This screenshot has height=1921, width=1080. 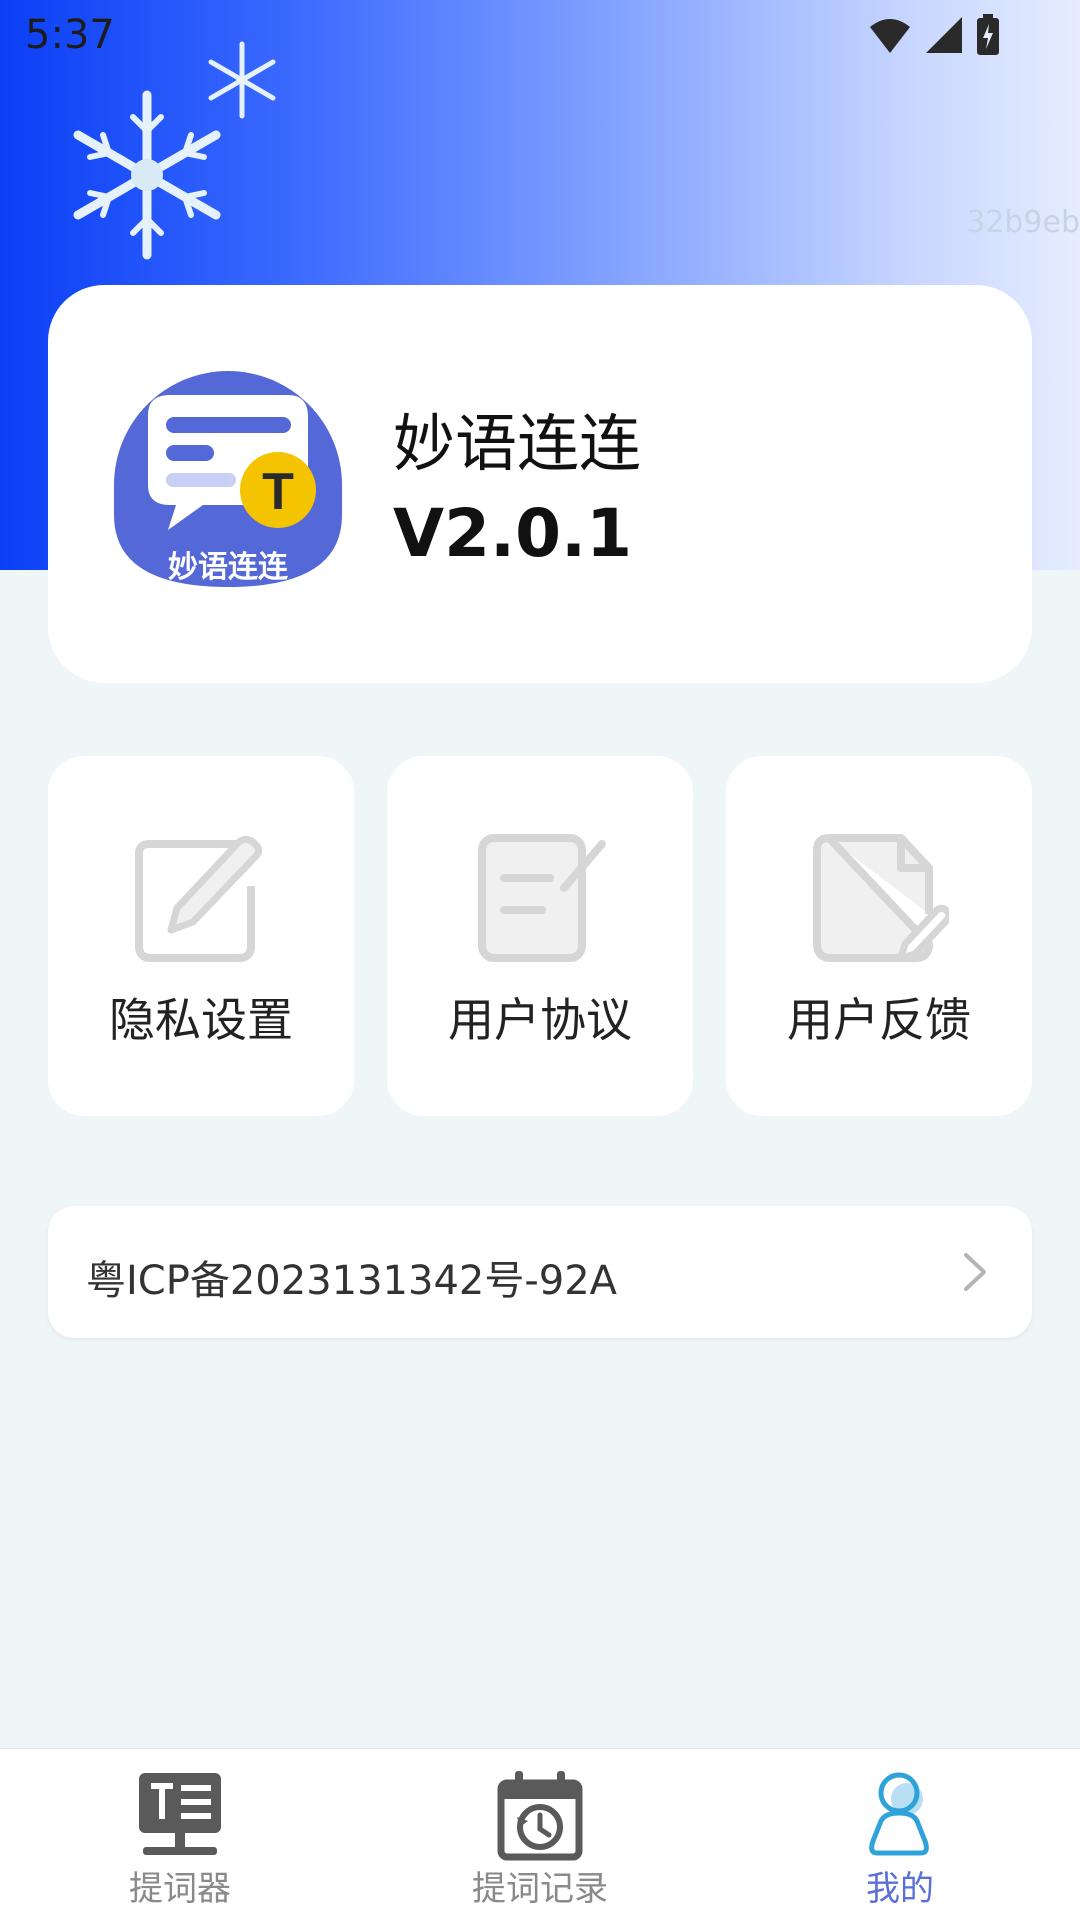 I want to click on user-feedback-button: 用户反馈, so click(x=879, y=936).